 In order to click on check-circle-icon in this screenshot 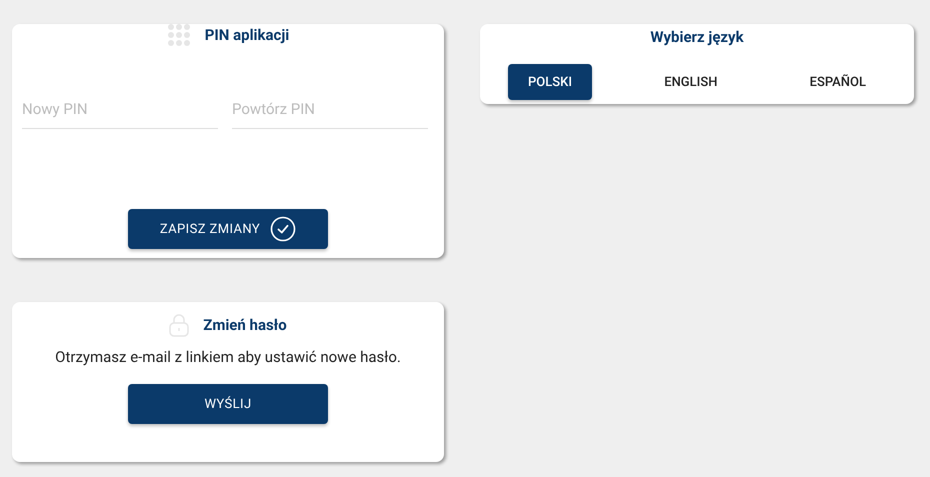, I will do `click(283, 229)`.